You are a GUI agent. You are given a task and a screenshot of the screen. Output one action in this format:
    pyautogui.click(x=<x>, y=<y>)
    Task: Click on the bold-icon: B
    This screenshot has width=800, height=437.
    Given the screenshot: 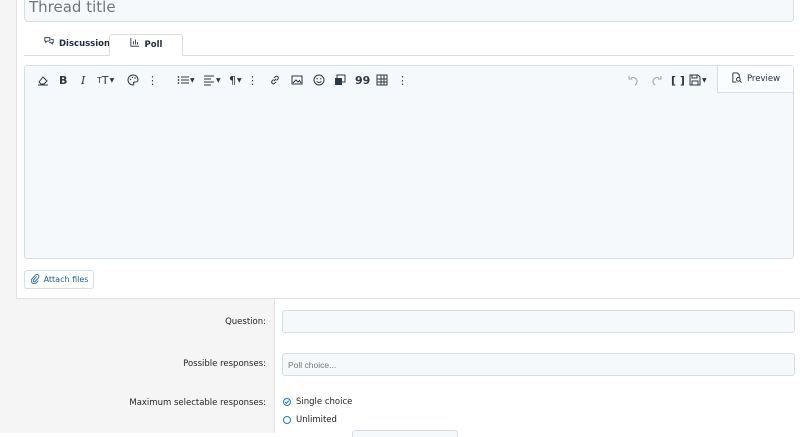 What is the action you would take?
    pyautogui.click(x=63, y=80)
    